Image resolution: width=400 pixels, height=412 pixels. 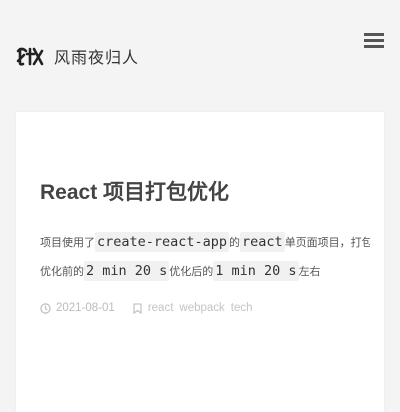 I want to click on tag-link: tech, so click(x=242, y=308).